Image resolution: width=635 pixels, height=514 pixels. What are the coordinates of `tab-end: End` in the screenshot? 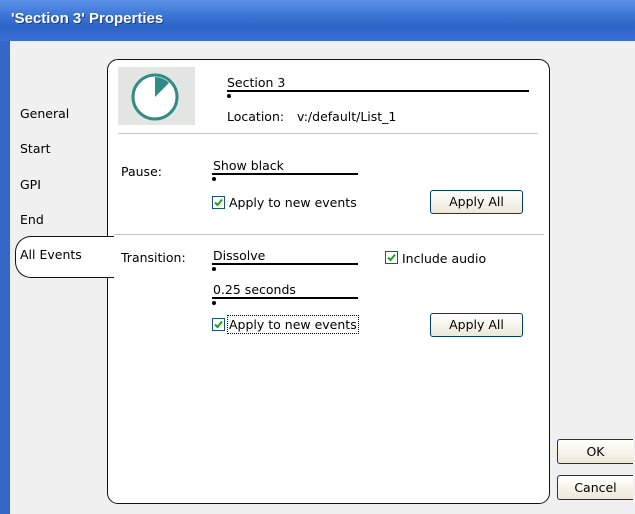 It's located at (32, 219).